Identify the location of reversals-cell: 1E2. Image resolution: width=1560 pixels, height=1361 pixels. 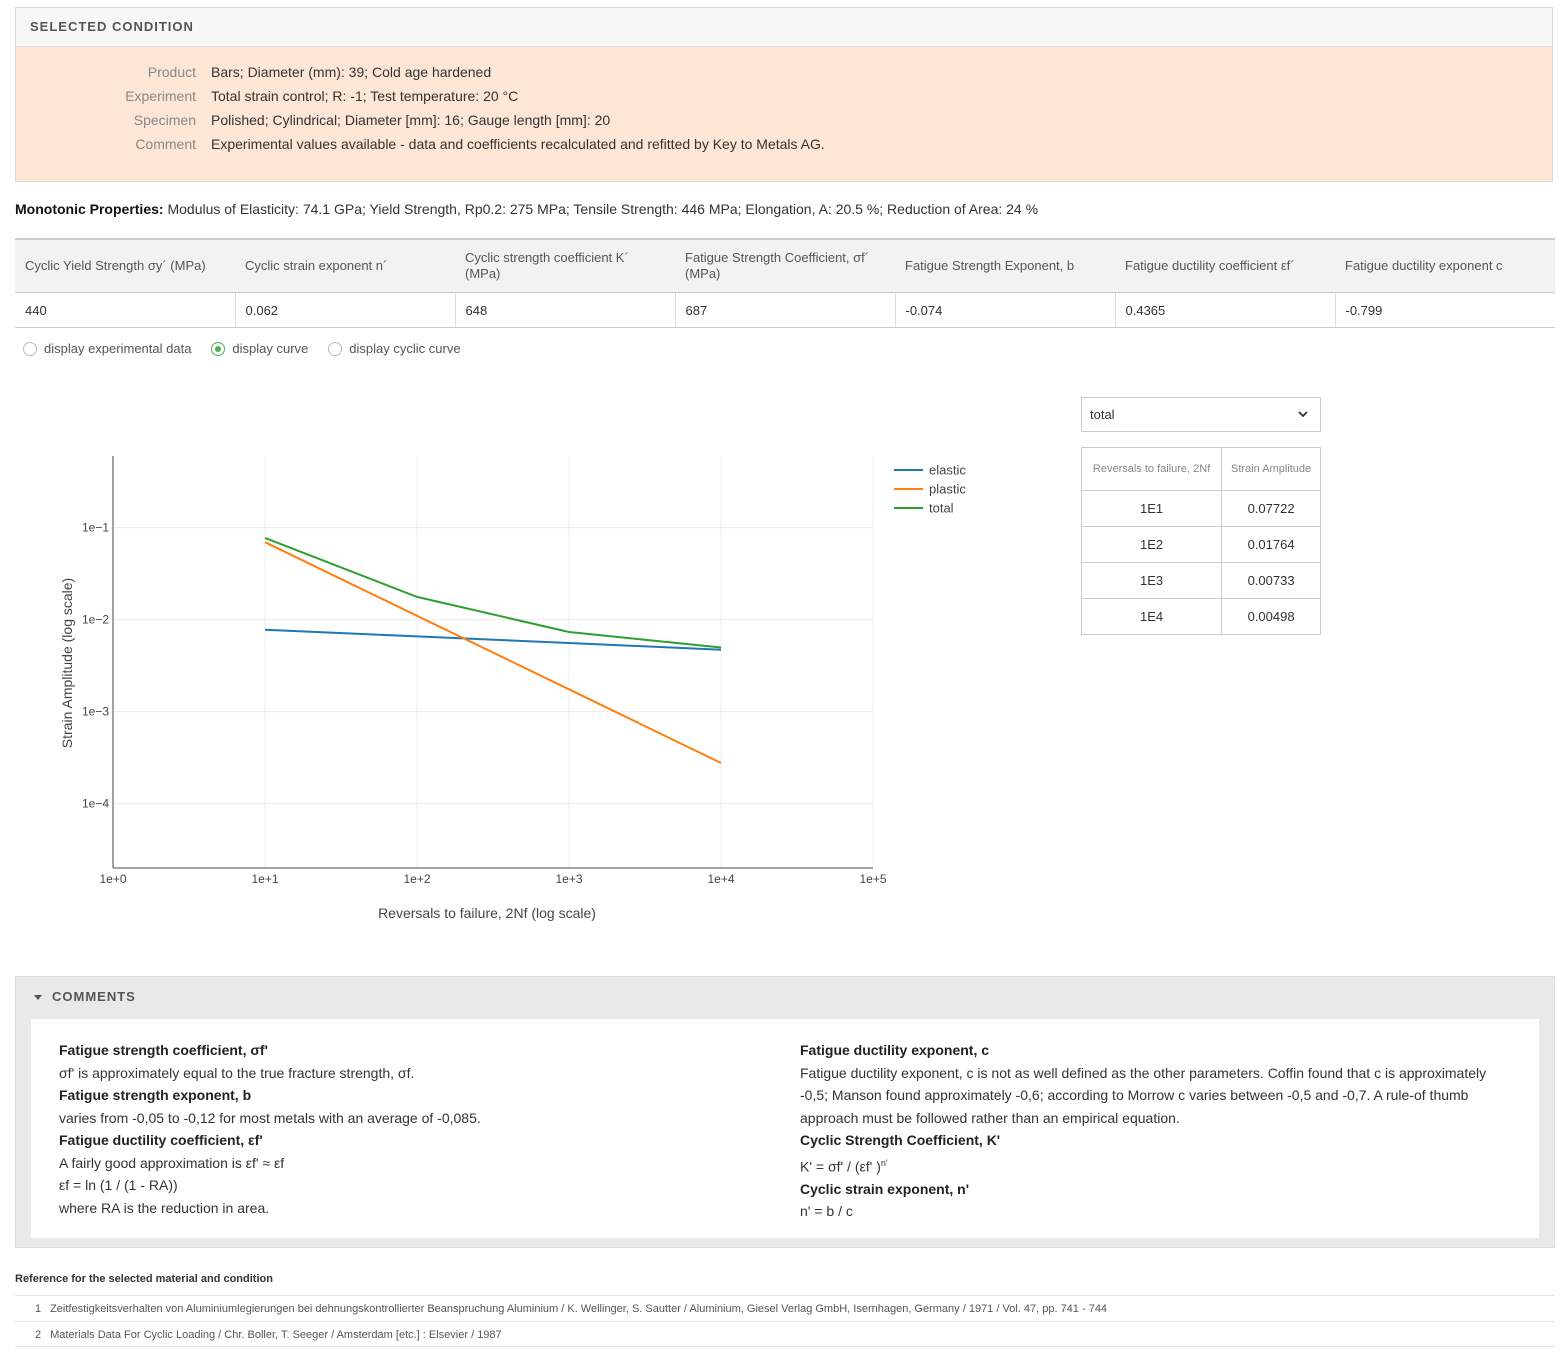
(1151, 544).